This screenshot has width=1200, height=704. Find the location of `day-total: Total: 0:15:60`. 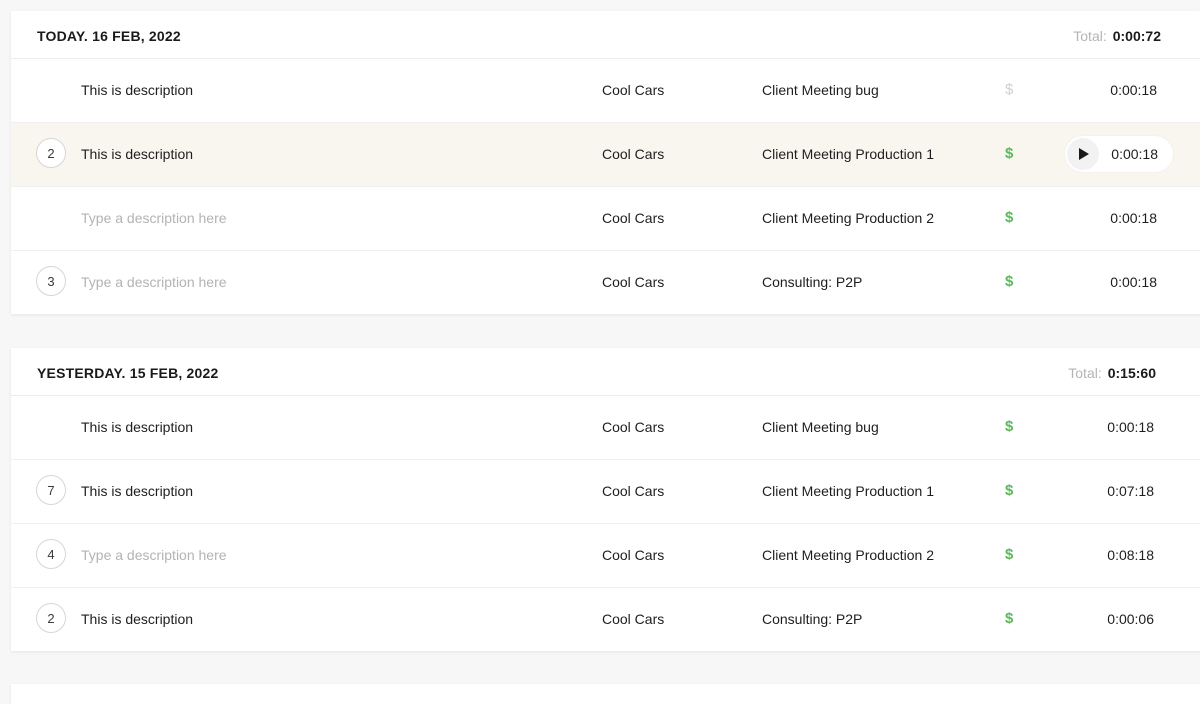

day-total: Total: 0:15:60 is located at coordinates (1112, 373).